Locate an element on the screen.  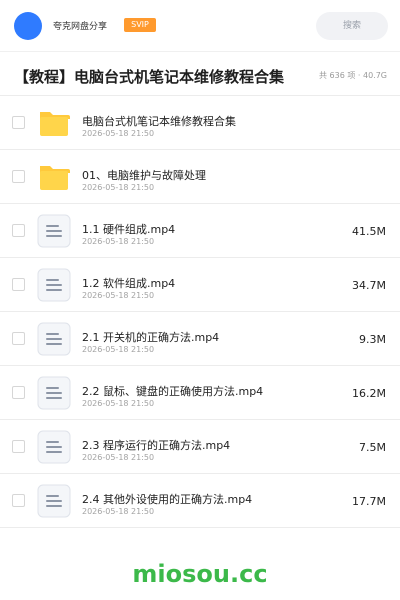
item-name: 2.2 鼠标、键盘的正确使用方法.mp4 is located at coordinates (172, 391).